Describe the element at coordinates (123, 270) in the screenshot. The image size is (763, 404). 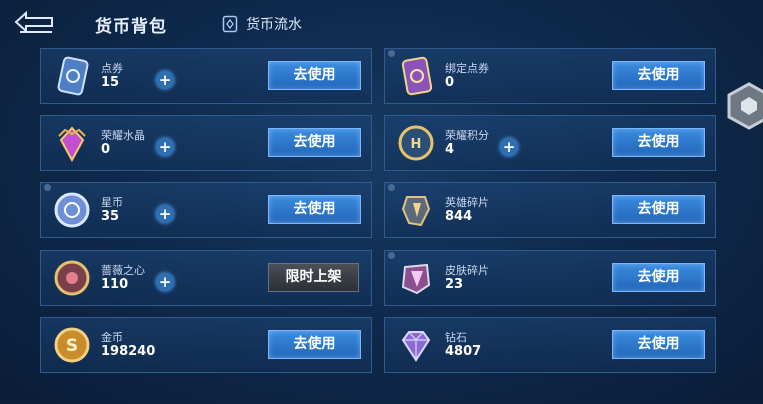
I see `currency-name: 蔷薇之心` at that location.